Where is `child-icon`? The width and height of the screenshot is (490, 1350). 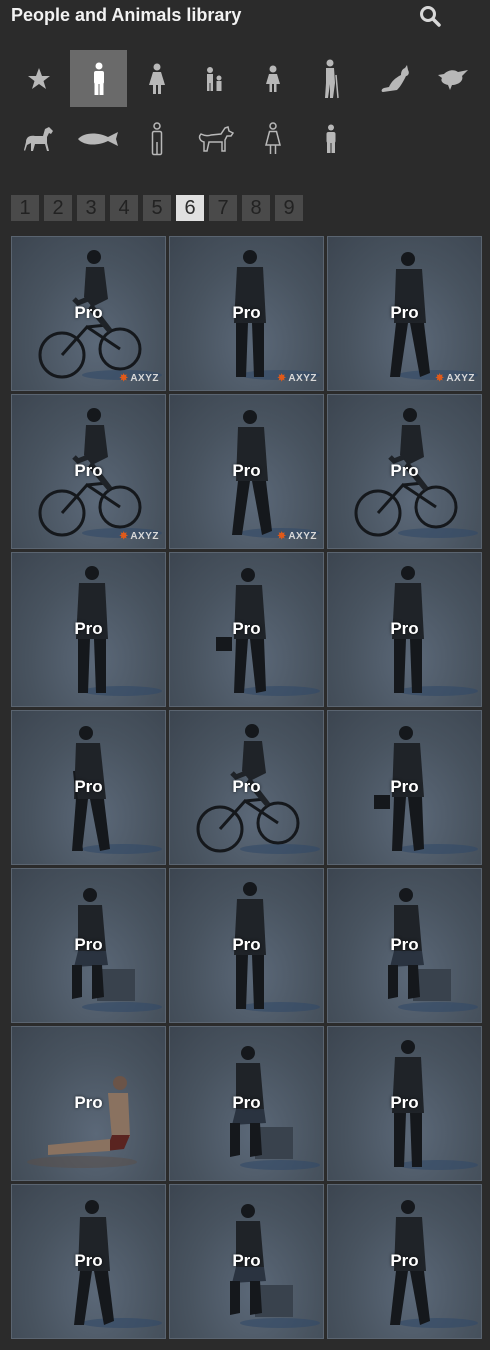
child-icon is located at coordinates (215, 79).